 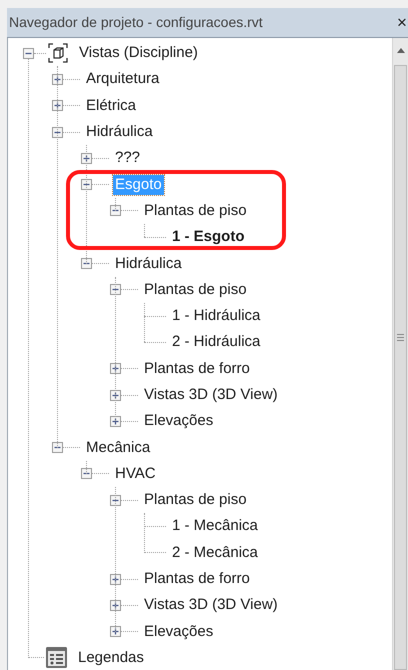 What do you see at coordinates (58, 53) in the screenshot?
I see `views-icon` at bounding box center [58, 53].